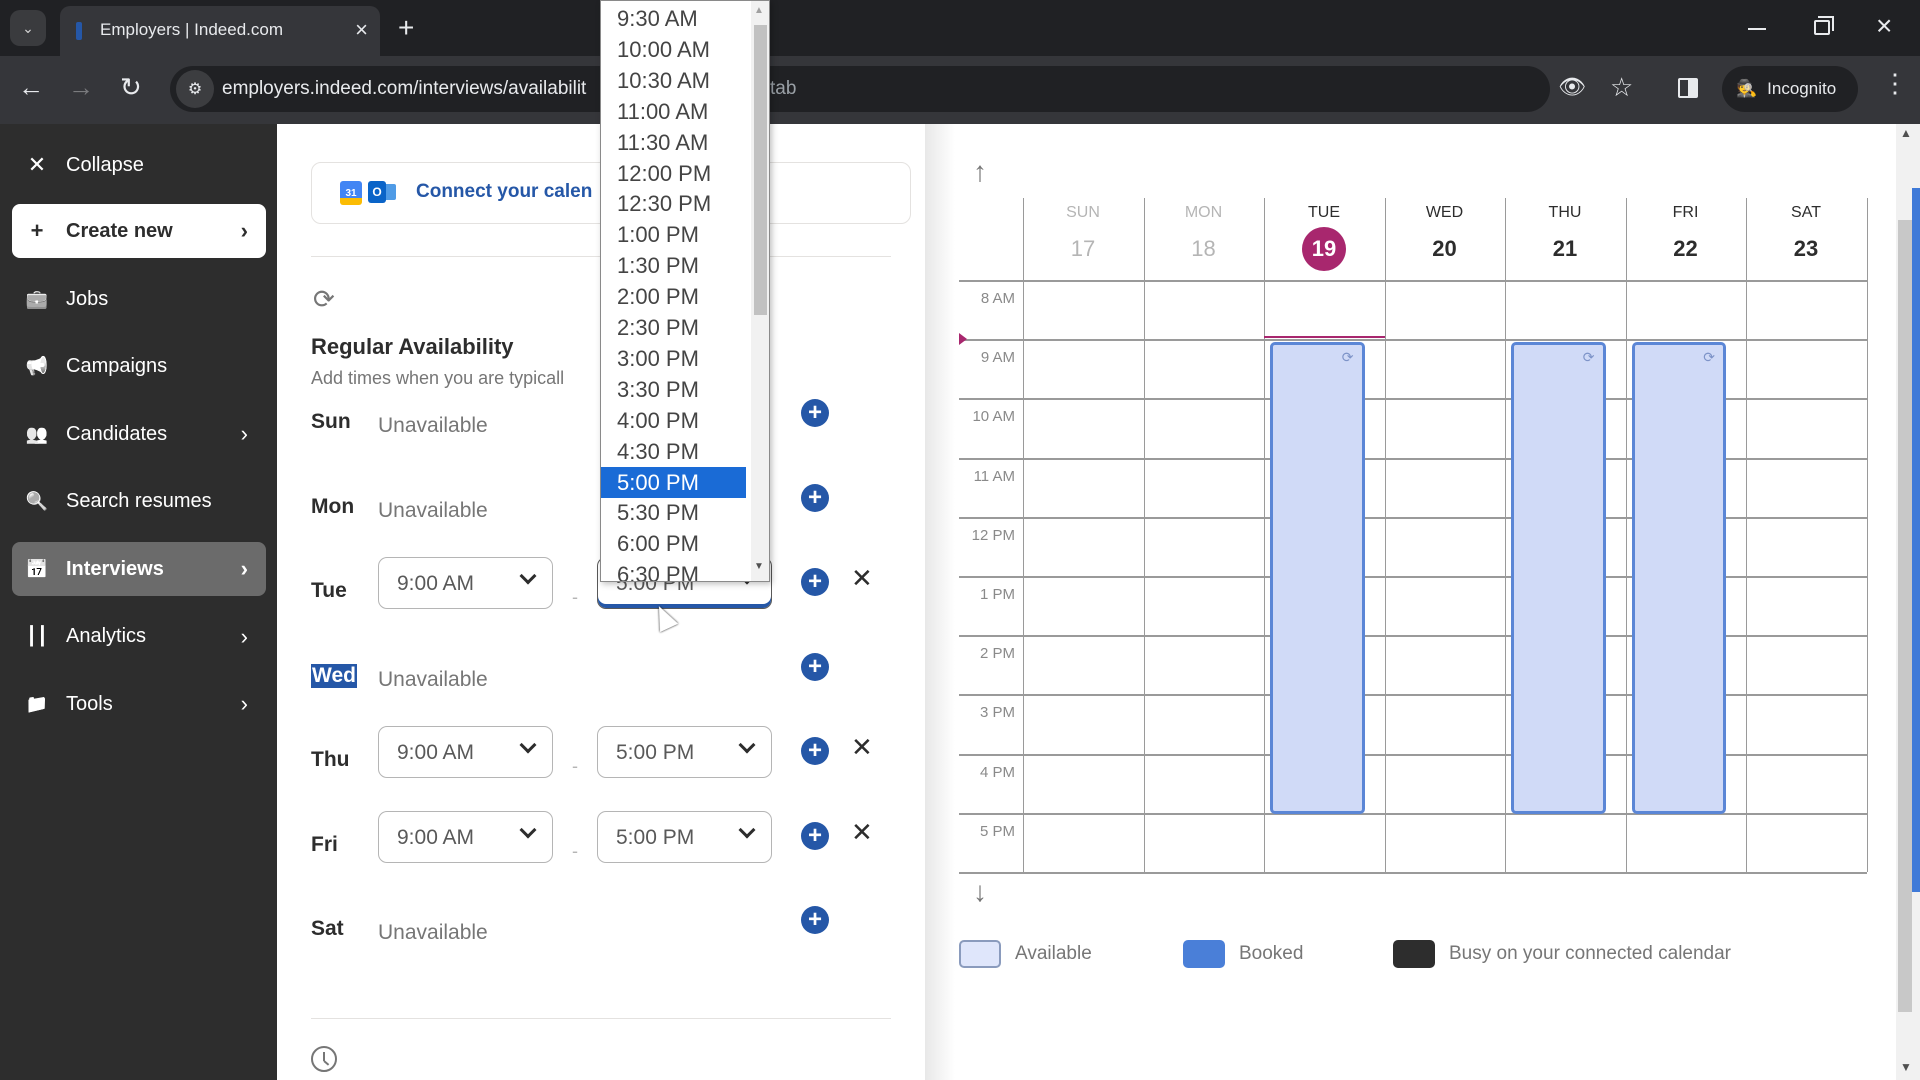  I want to click on chevron-down-icon, so click(528, 745).